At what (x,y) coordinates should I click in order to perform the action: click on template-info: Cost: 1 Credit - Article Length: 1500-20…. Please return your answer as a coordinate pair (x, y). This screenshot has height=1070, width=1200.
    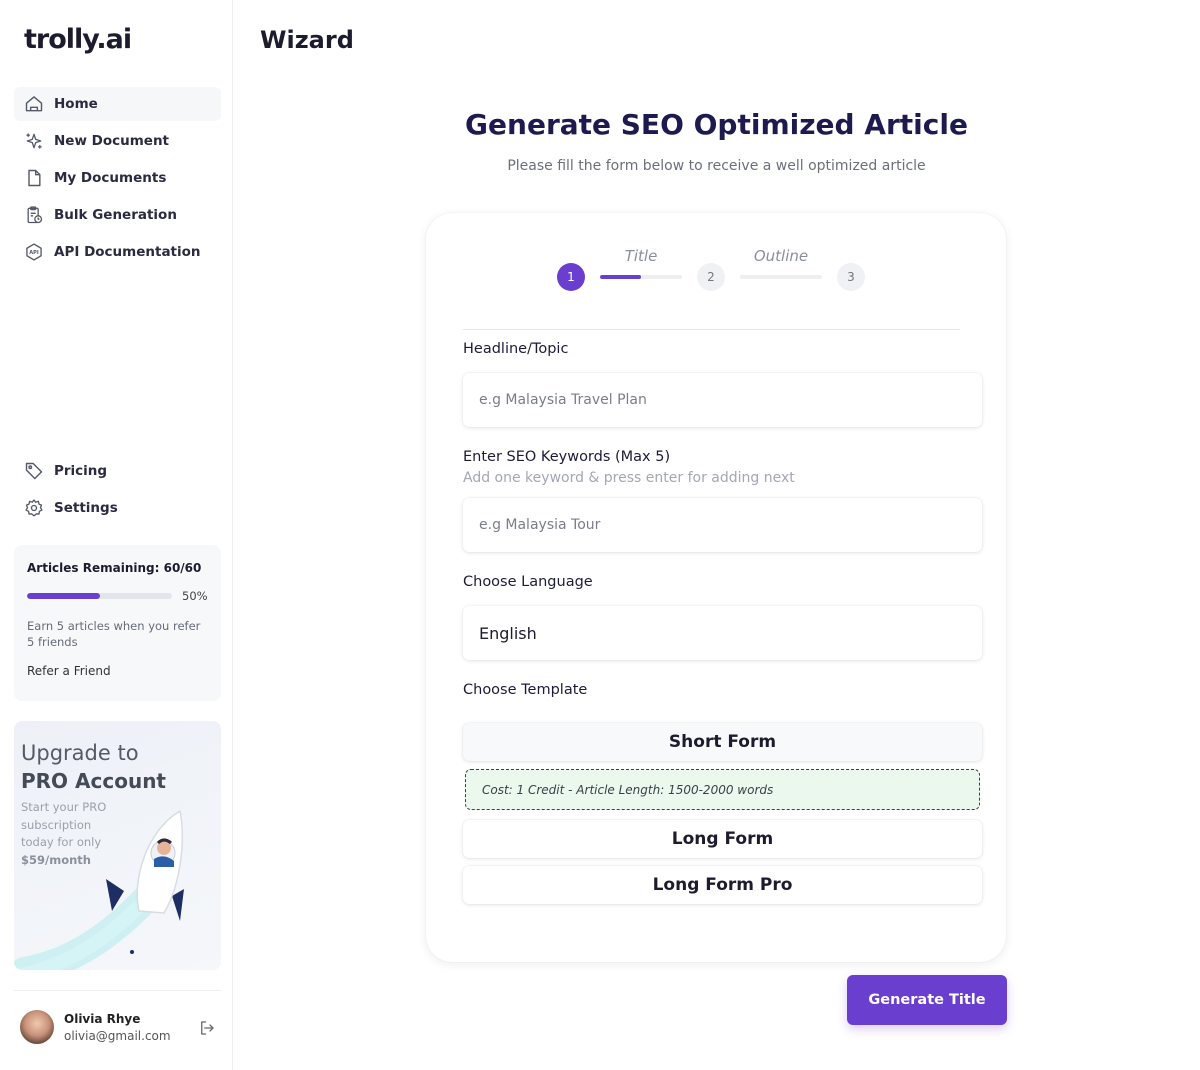
    Looking at the image, I should click on (722, 789).